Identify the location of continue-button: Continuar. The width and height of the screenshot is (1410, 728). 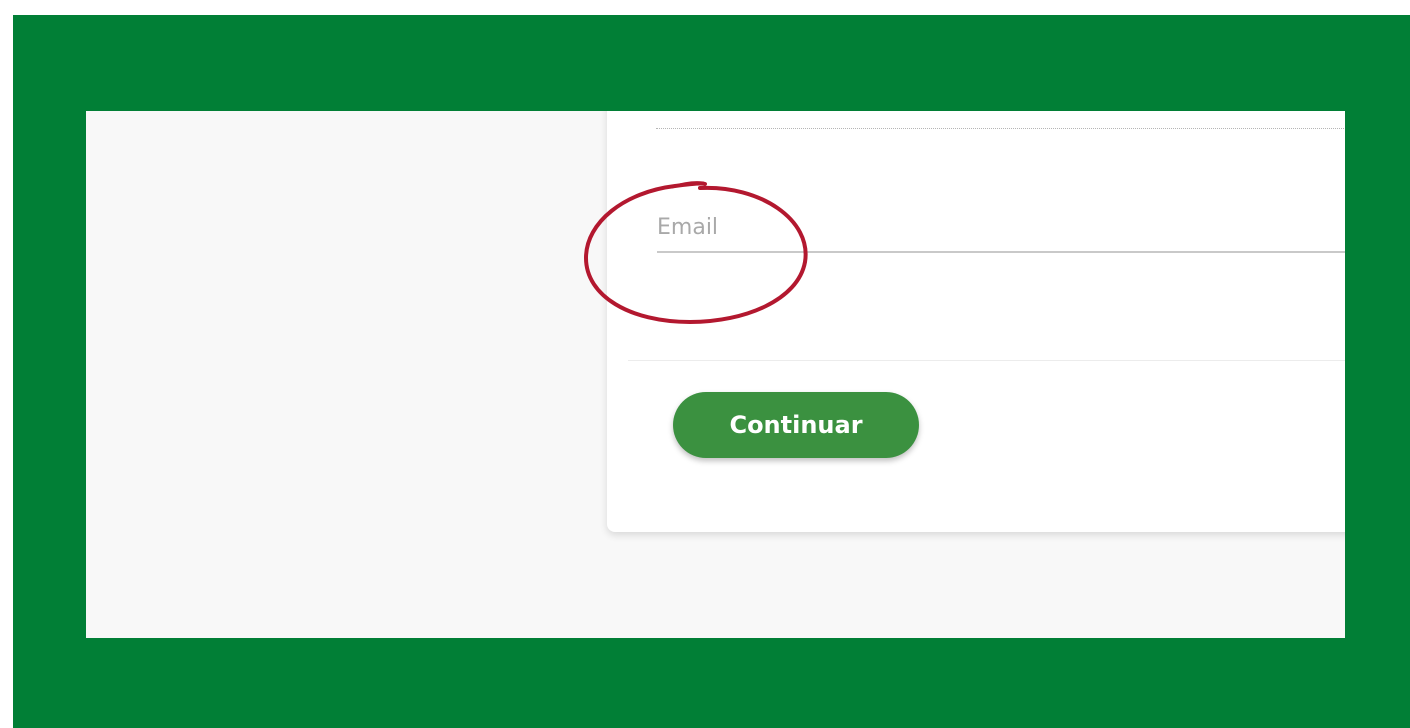
(796, 425).